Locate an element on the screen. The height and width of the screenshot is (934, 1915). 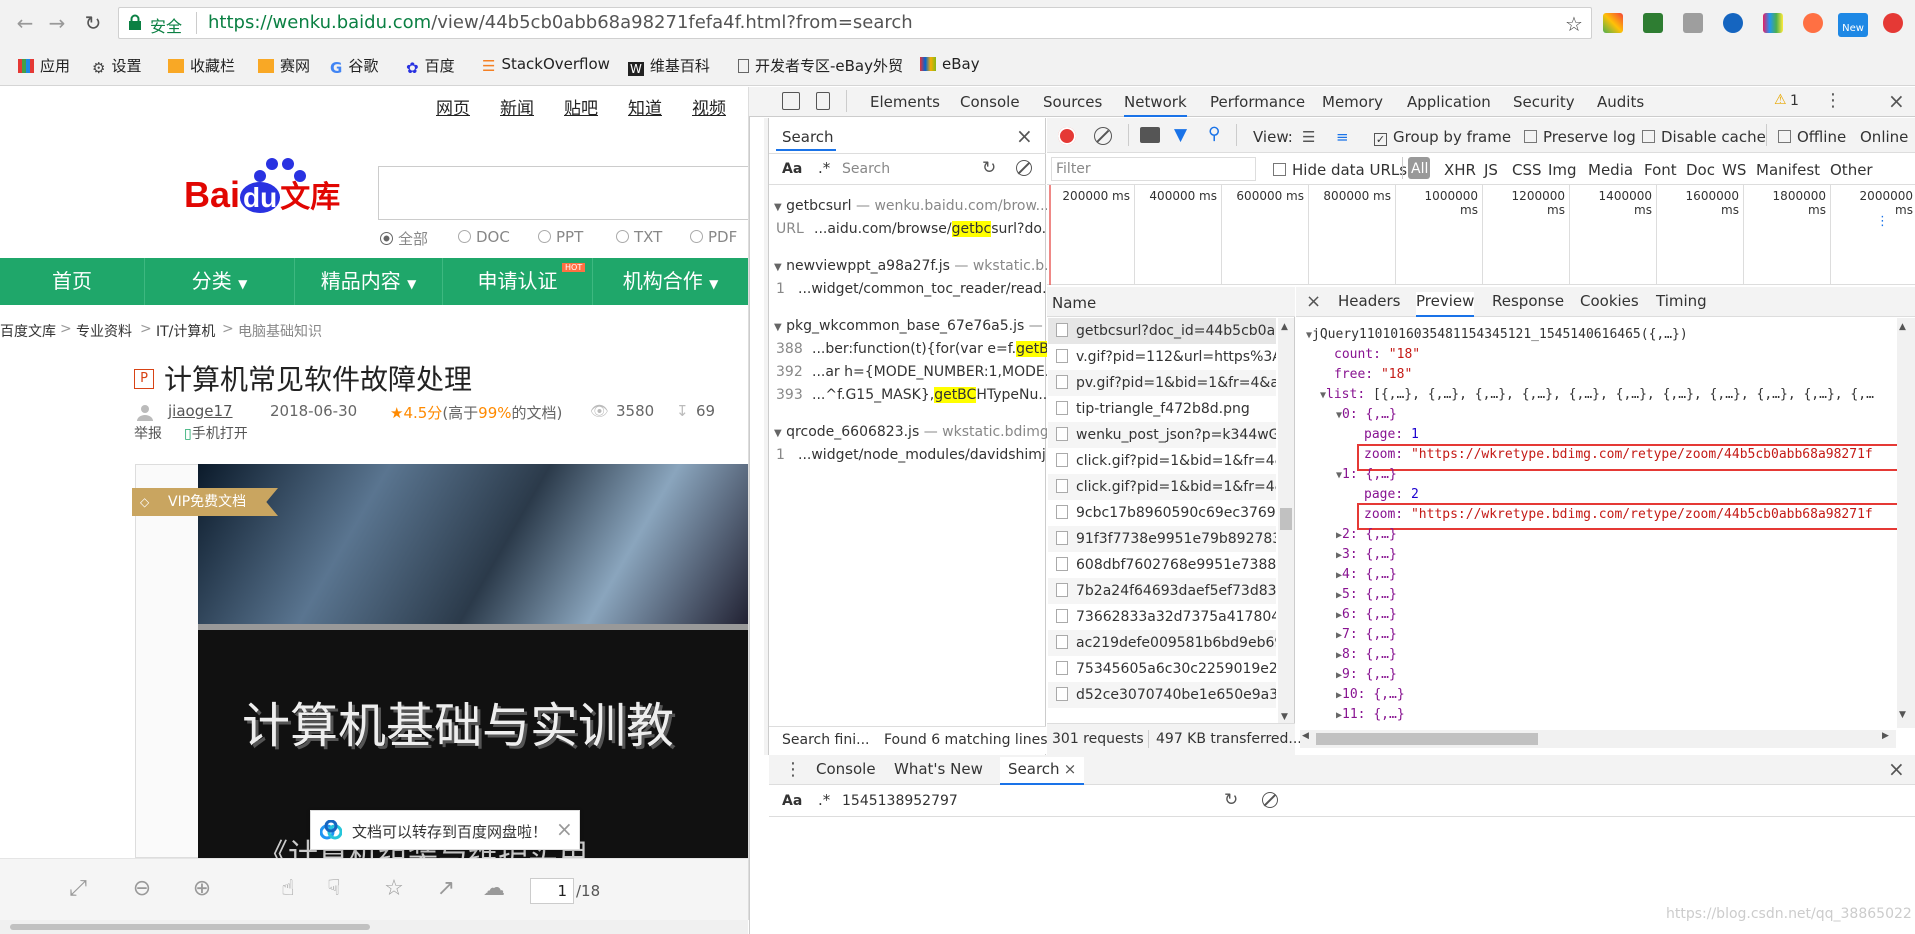
close-tab-icon: × is located at coordinates (1070, 769).